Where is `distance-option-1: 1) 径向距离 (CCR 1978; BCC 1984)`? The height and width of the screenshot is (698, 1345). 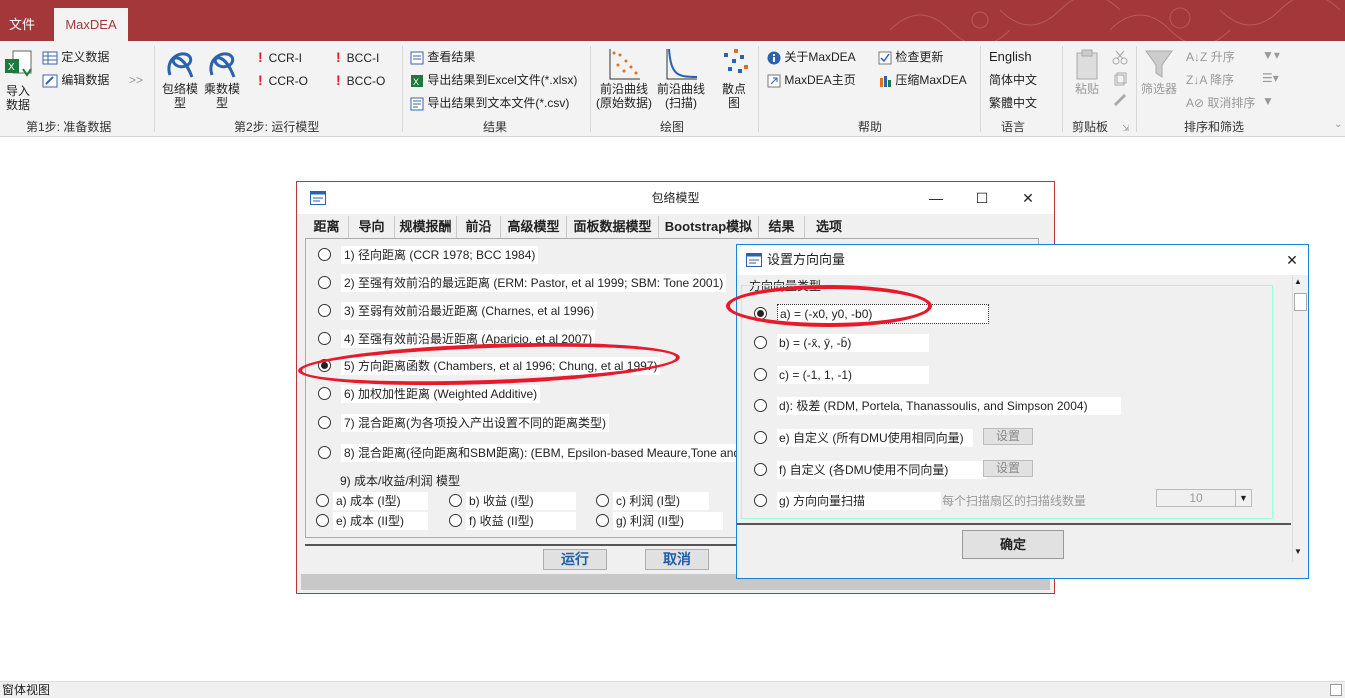 distance-option-1: 1) 径向距离 (CCR 1978; BCC 1984) is located at coordinates (428, 254).